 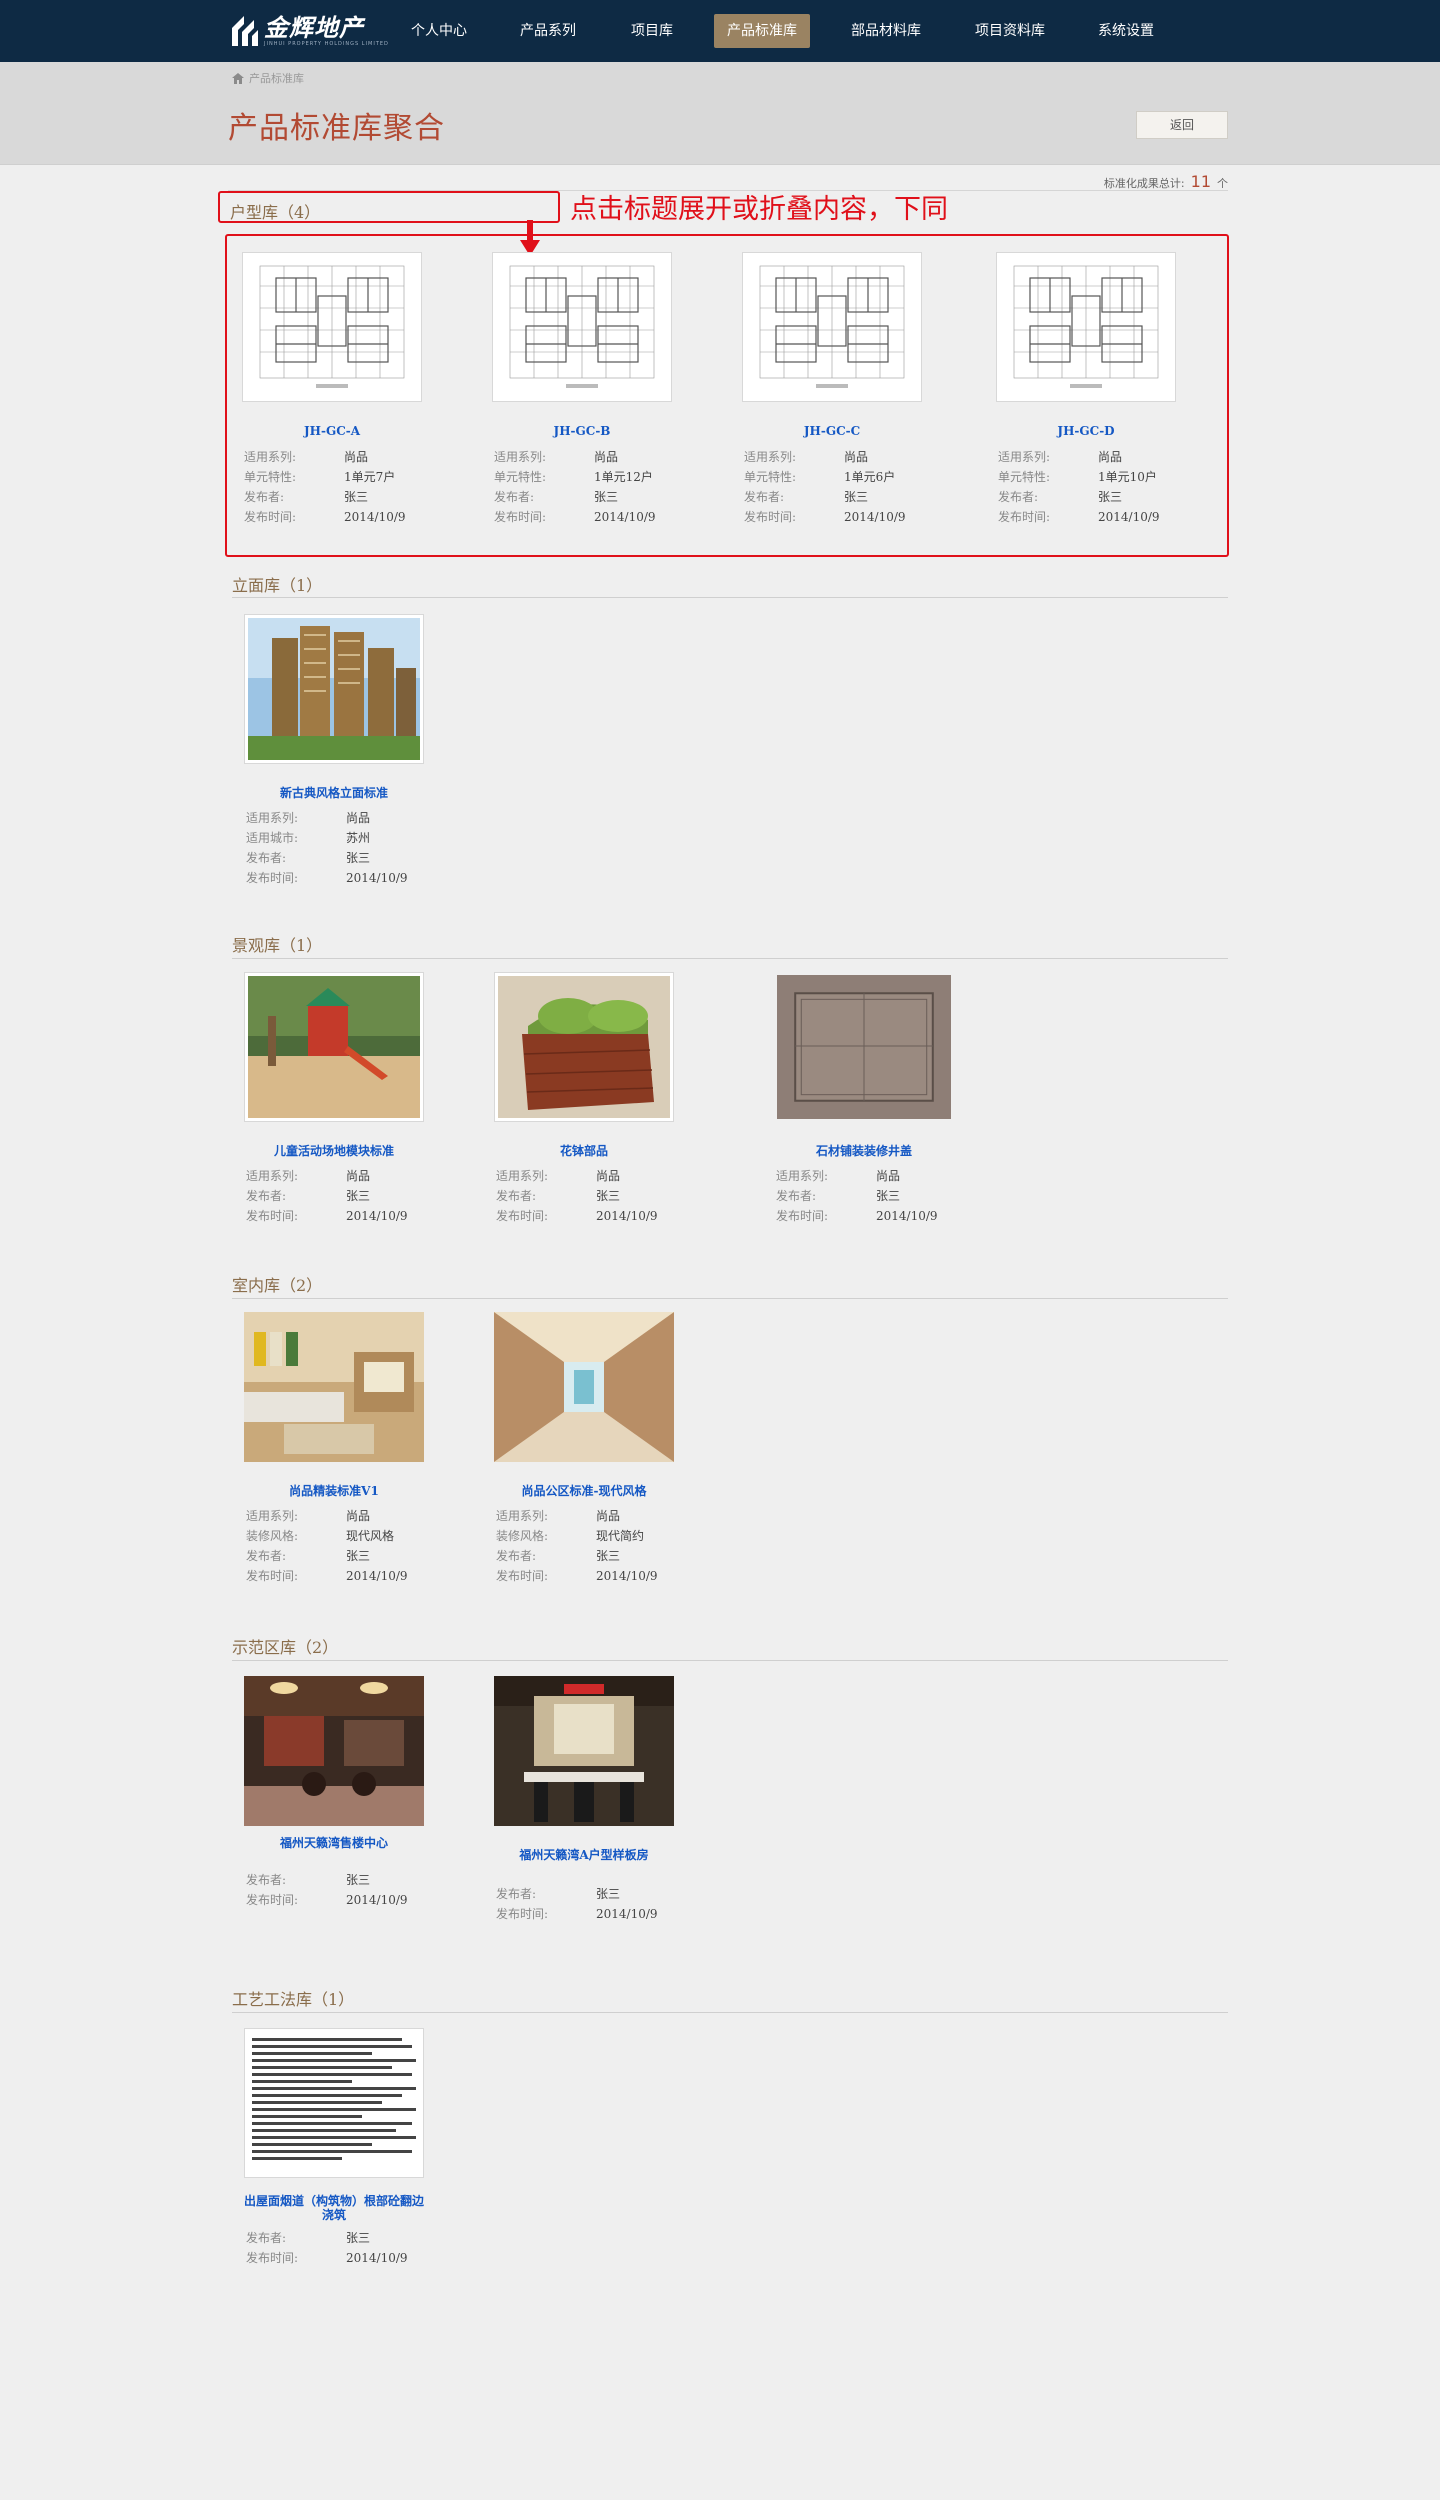 I want to click on meta-value: 苏州, so click(x=358, y=838).